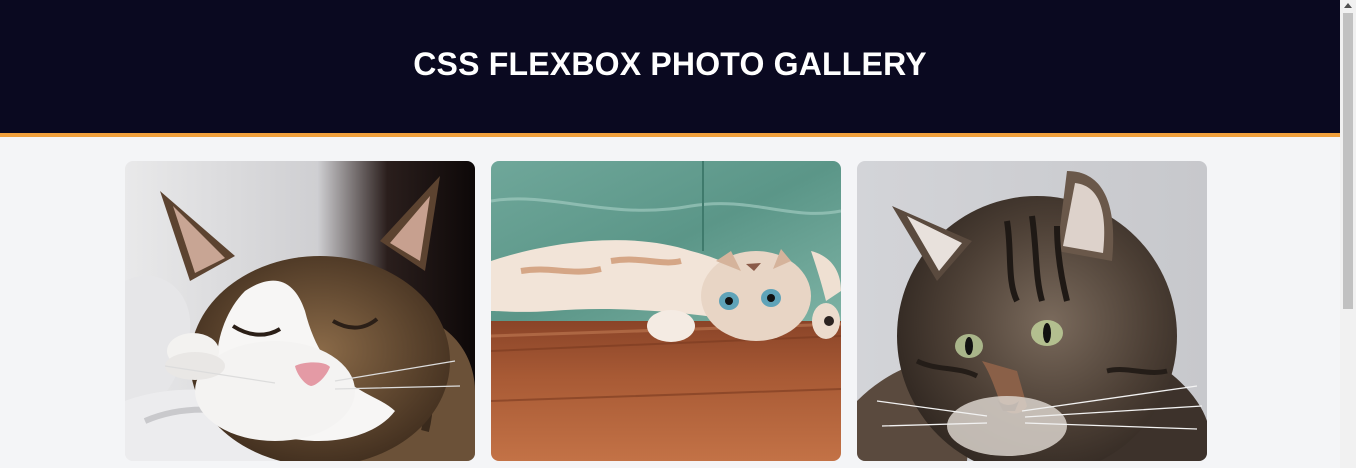 This screenshot has height=468, width=1356. I want to click on page-title: CSS FLEXBOX PHOTO GALLERY, so click(670, 64).